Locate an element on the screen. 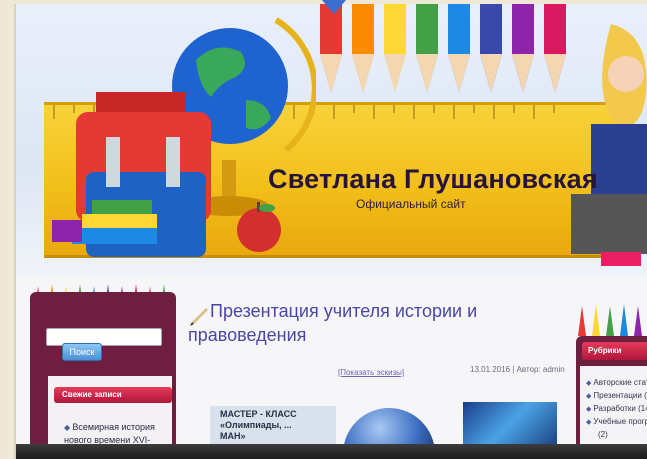  pencils-illustration is located at coordinates (443, 48).